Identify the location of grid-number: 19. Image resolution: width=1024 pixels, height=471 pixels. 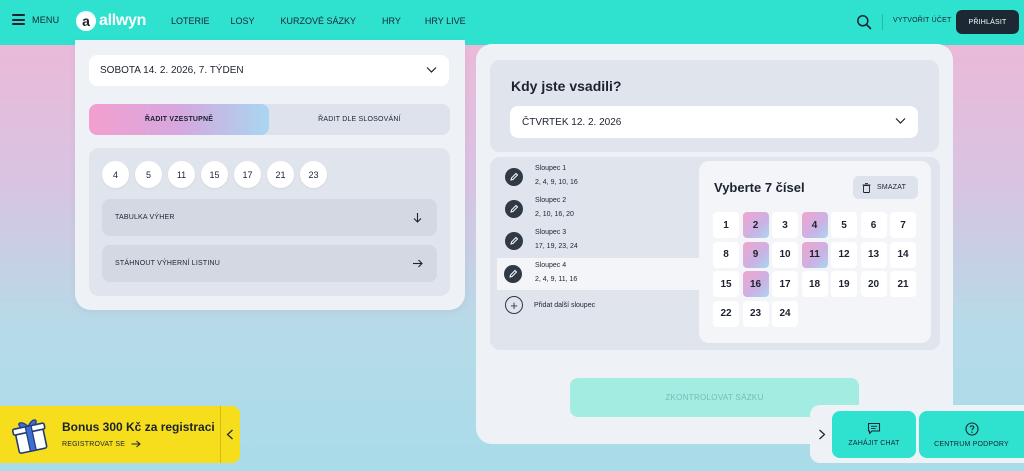
(844, 284).